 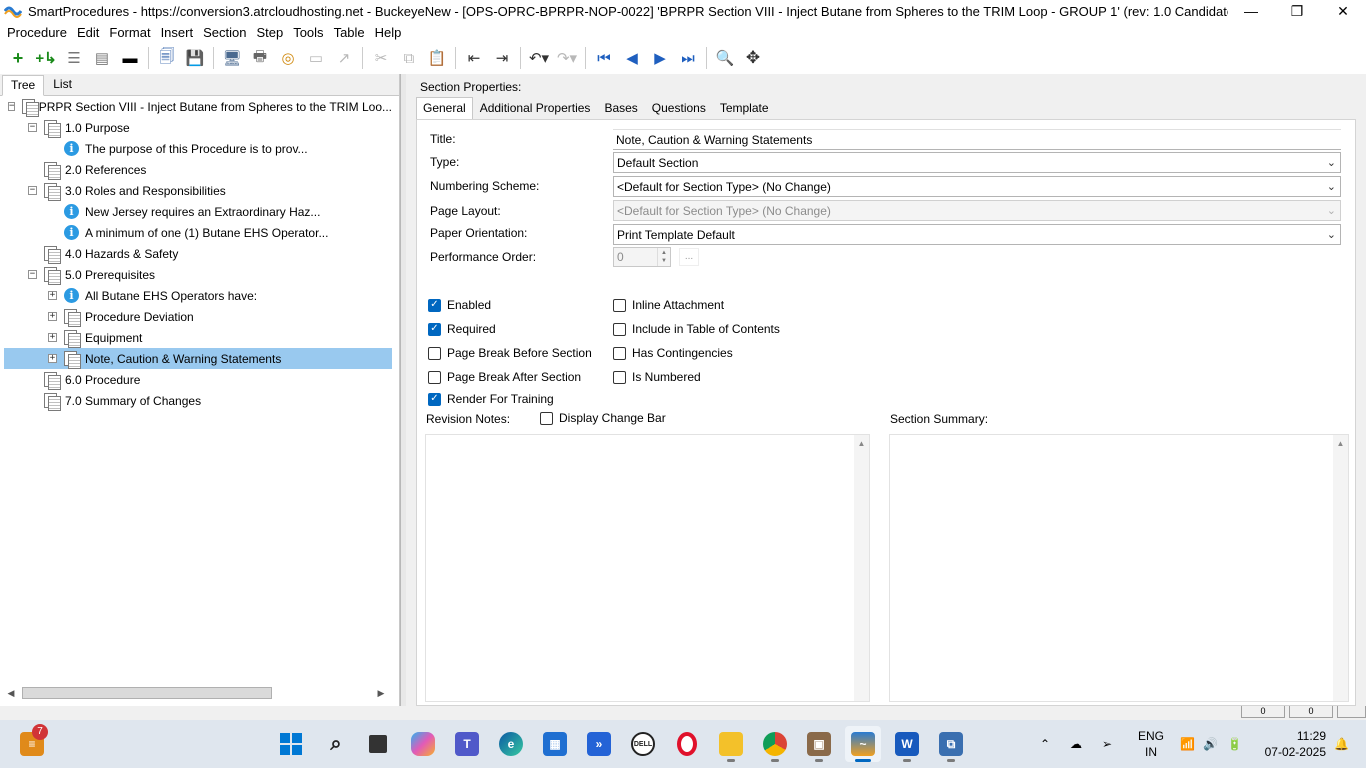 I want to click on tab-questions: Questions, so click(x=679, y=108).